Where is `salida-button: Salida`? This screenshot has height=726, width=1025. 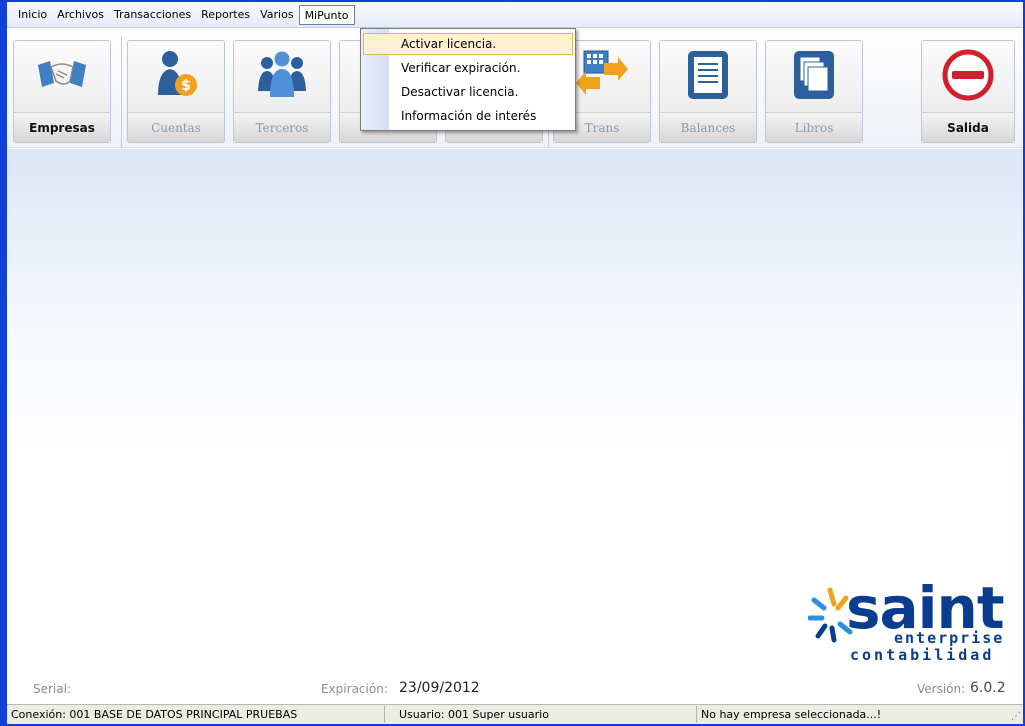
salida-button: Salida is located at coordinates (968, 91).